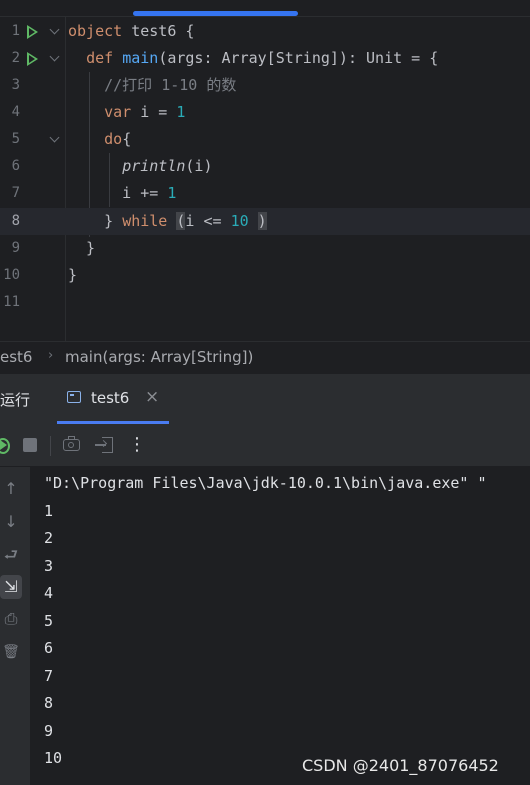 The image size is (530, 785). What do you see at coordinates (265, 8) in the screenshot?
I see `editor-tab-strip` at bounding box center [265, 8].